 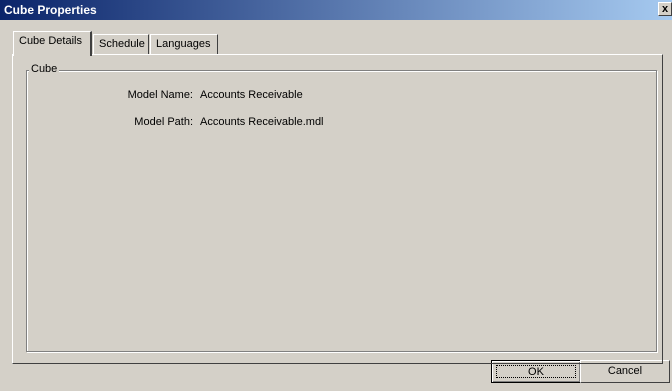 I want to click on tab-schedule: Schedule, so click(x=121, y=44).